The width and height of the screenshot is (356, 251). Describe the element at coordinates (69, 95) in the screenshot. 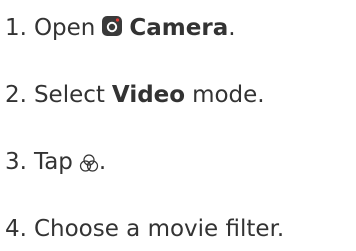

I see `step-text: Select` at that location.